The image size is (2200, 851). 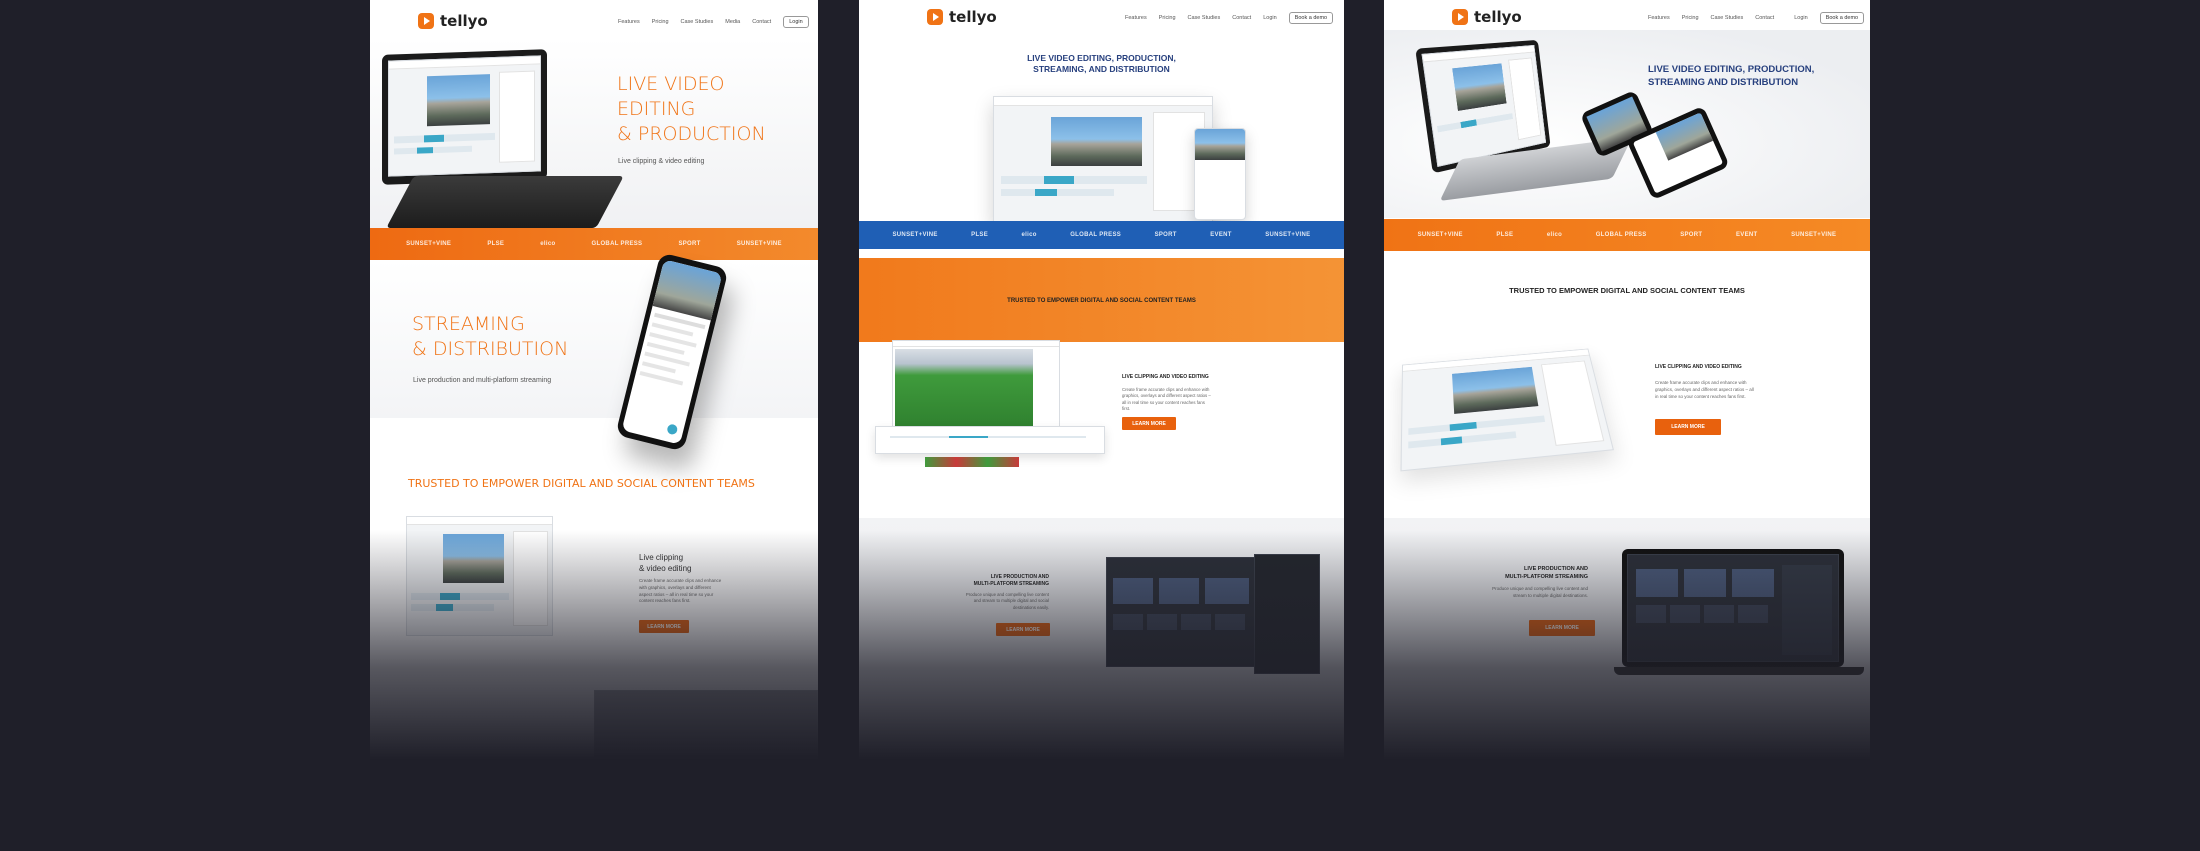 I want to click on hero-title-line1: LIVE VIDEO, so click(x=671, y=84).